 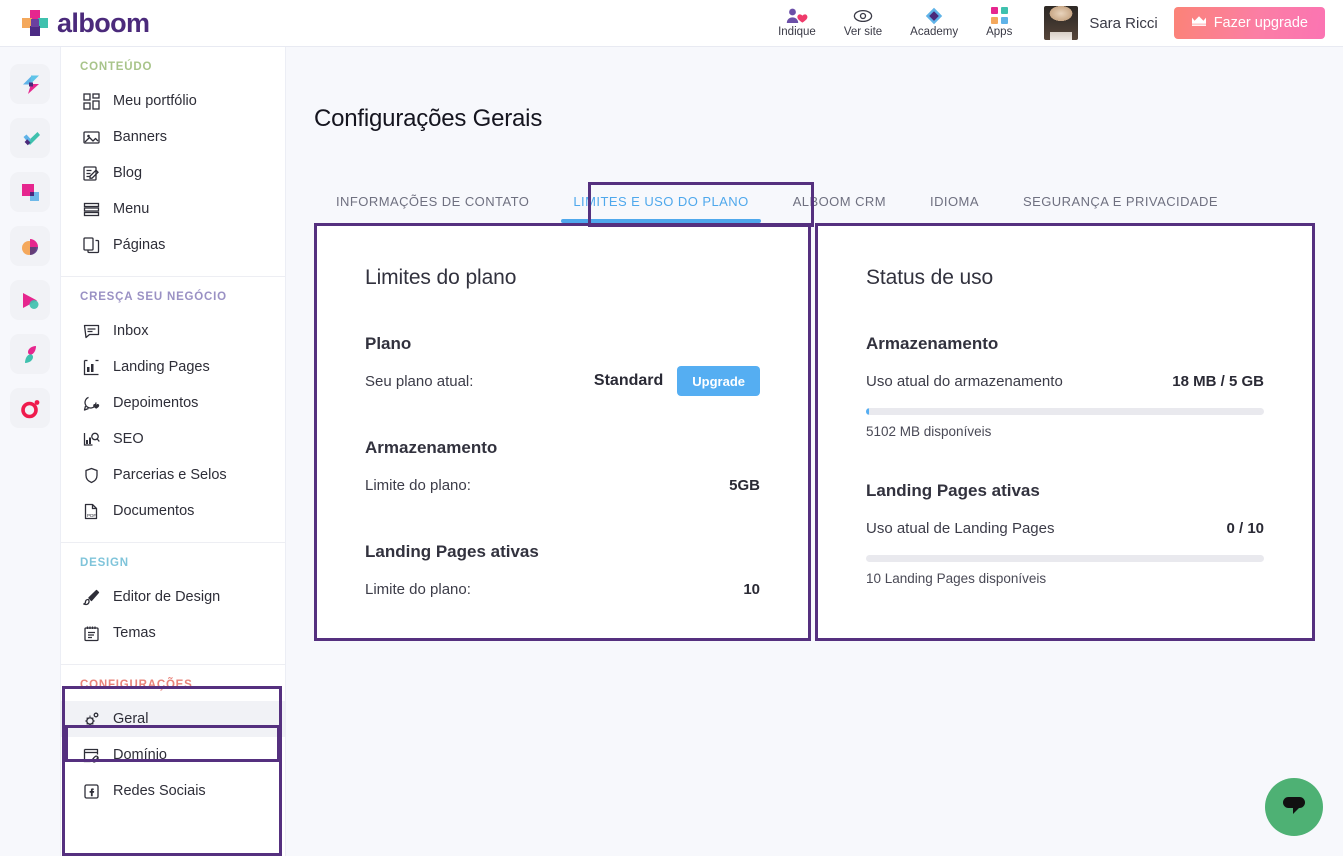 I want to click on plan-row-value-group: Standard Upgrade, so click(x=677, y=381).